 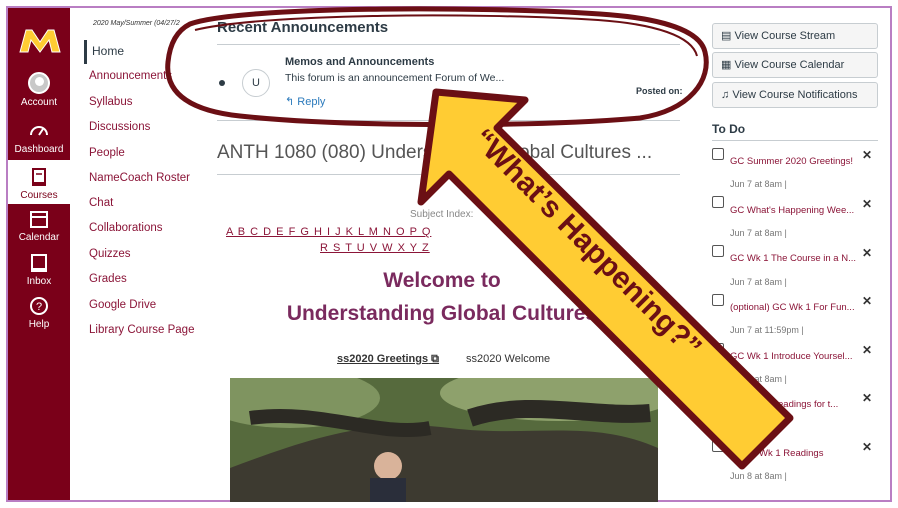 I want to click on nav-help: ? Help, so click(x=39, y=312).